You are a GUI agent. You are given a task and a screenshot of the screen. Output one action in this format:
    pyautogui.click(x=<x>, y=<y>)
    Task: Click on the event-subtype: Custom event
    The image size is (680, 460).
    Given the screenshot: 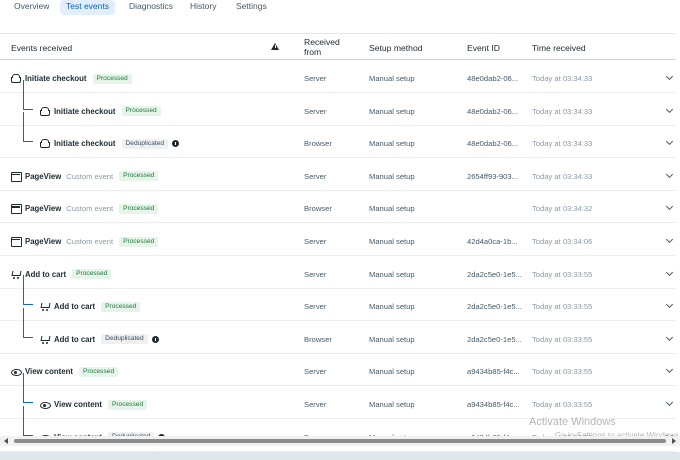 What is the action you would take?
    pyautogui.click(x=90, y=176)
    